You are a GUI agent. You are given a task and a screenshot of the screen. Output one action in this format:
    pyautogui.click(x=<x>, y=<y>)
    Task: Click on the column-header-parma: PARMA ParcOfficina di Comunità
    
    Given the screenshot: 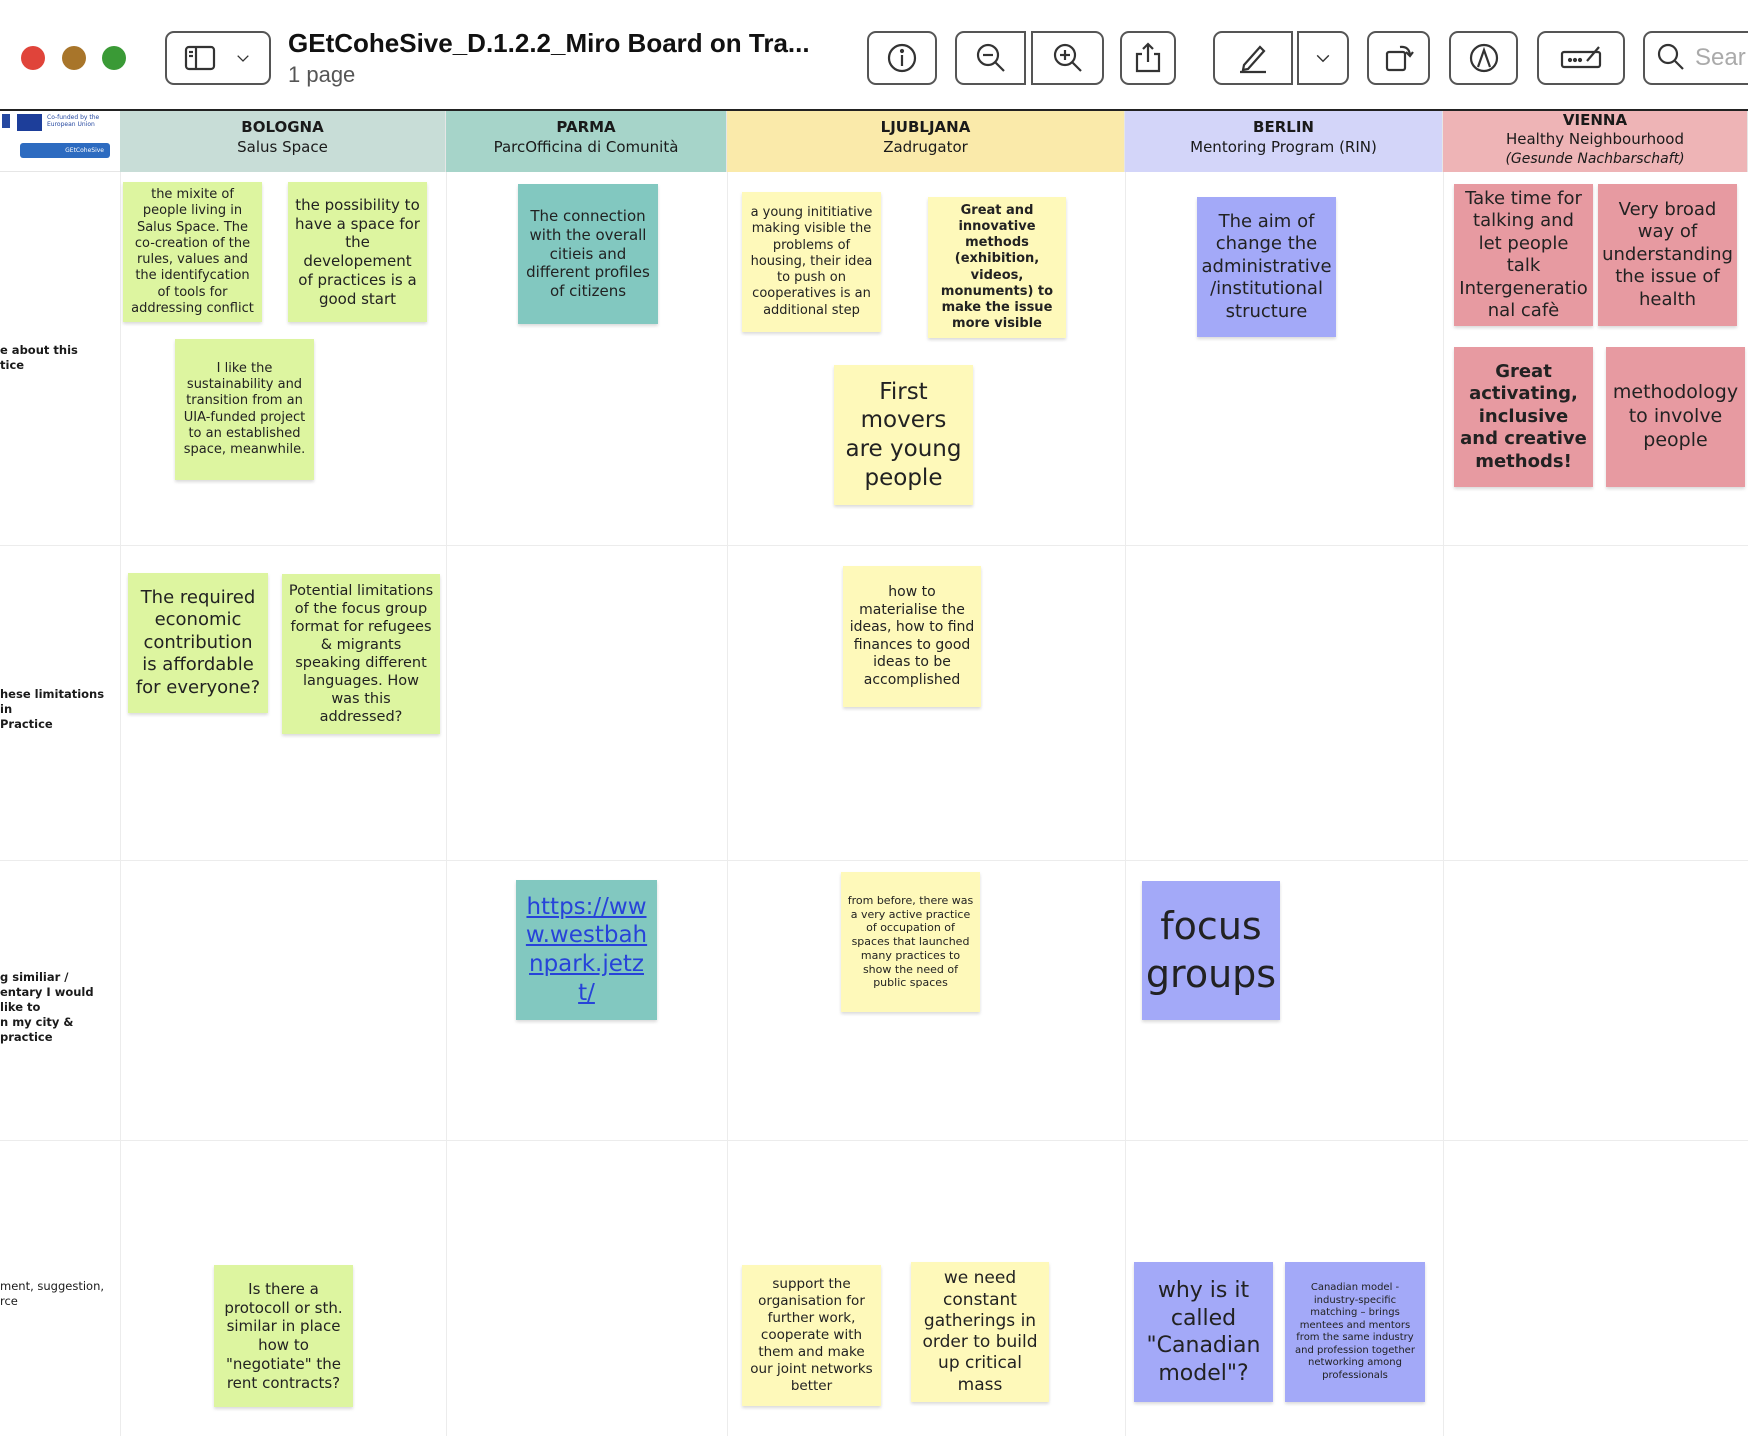 What is the action you would take?
    pyautogui.click(x=586, y=141)
    